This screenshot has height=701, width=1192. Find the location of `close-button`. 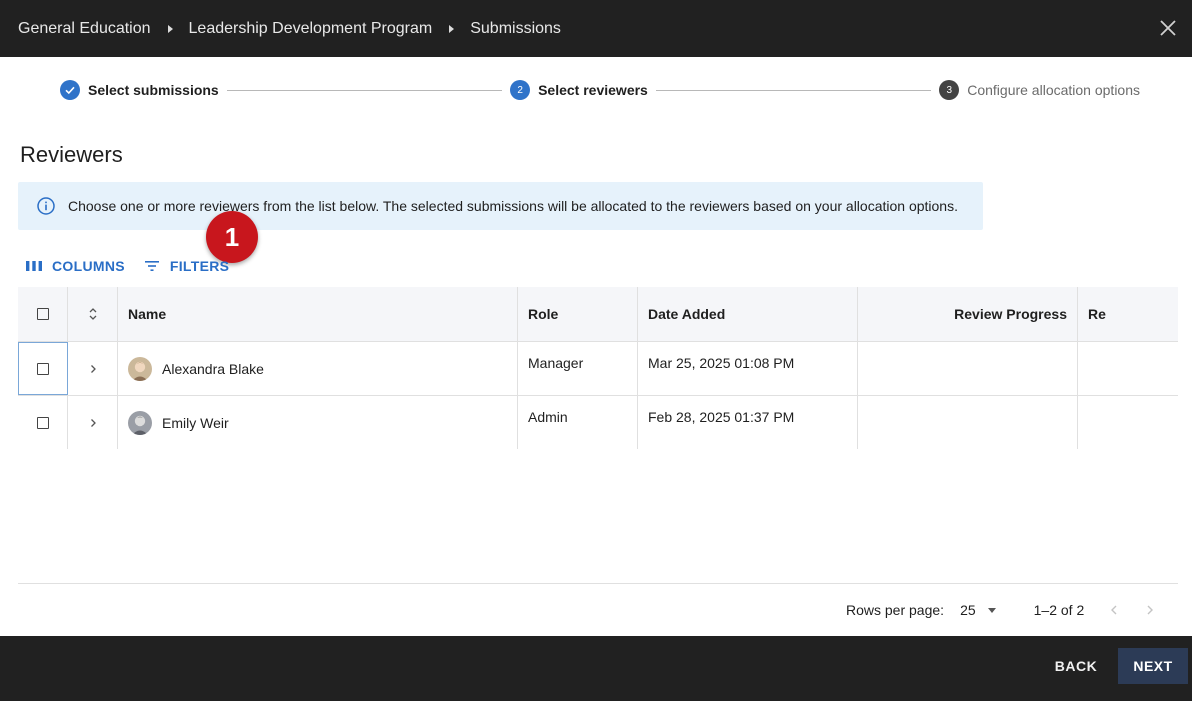

close-button is located at coordinates (1168, 28).